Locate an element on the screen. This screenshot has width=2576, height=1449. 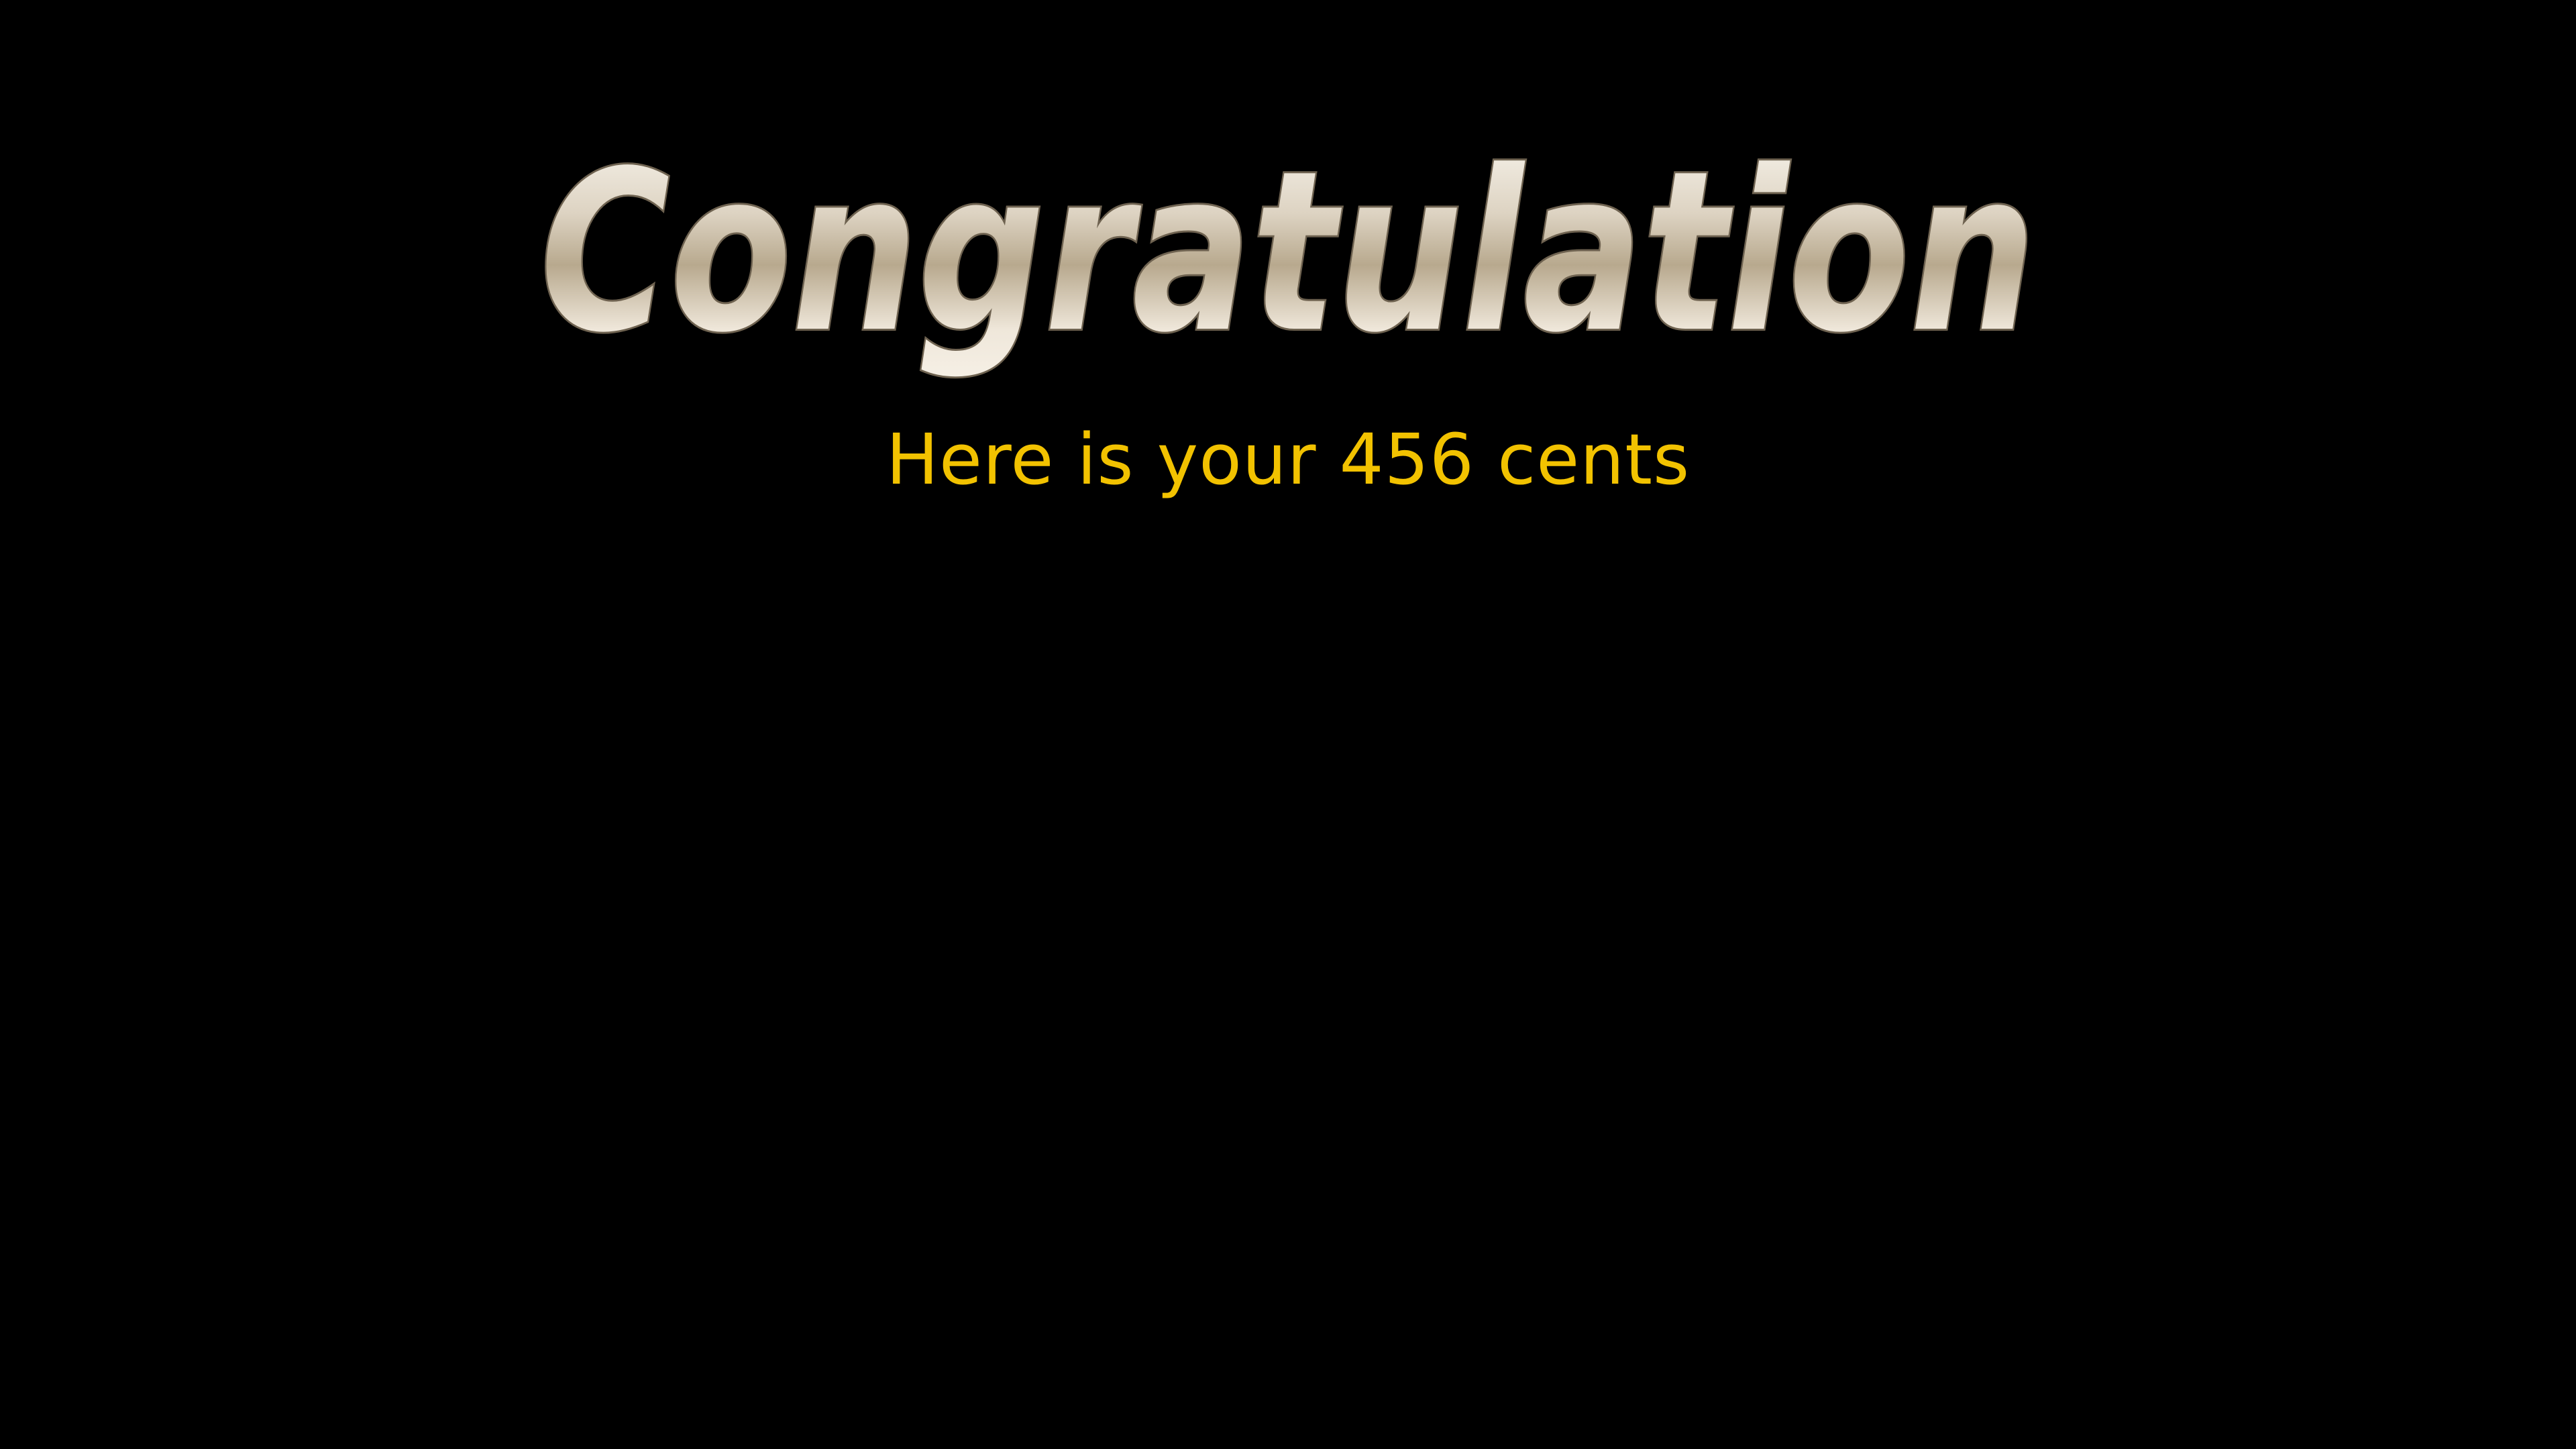
congratulation-title: Congratulation is located at coordinates (1288, 253).